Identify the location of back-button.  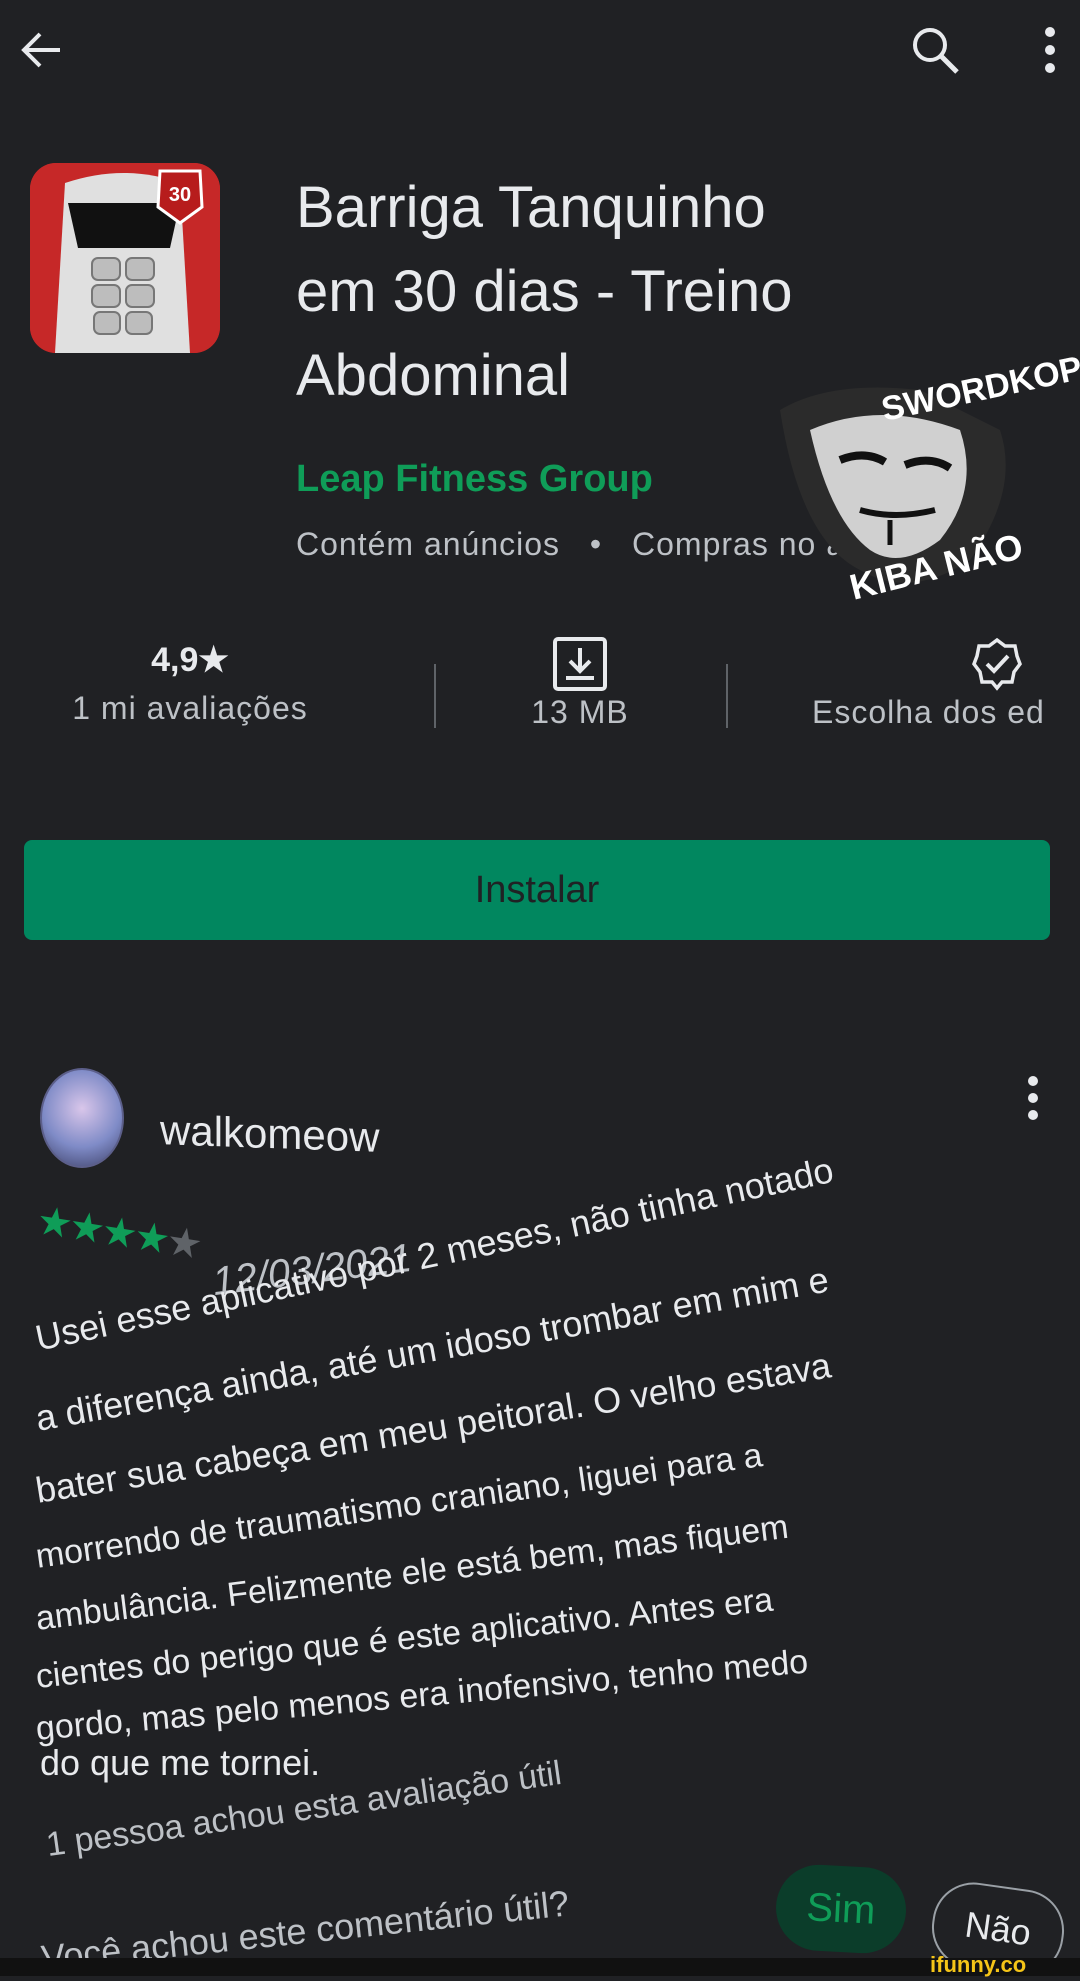
(40, 50).